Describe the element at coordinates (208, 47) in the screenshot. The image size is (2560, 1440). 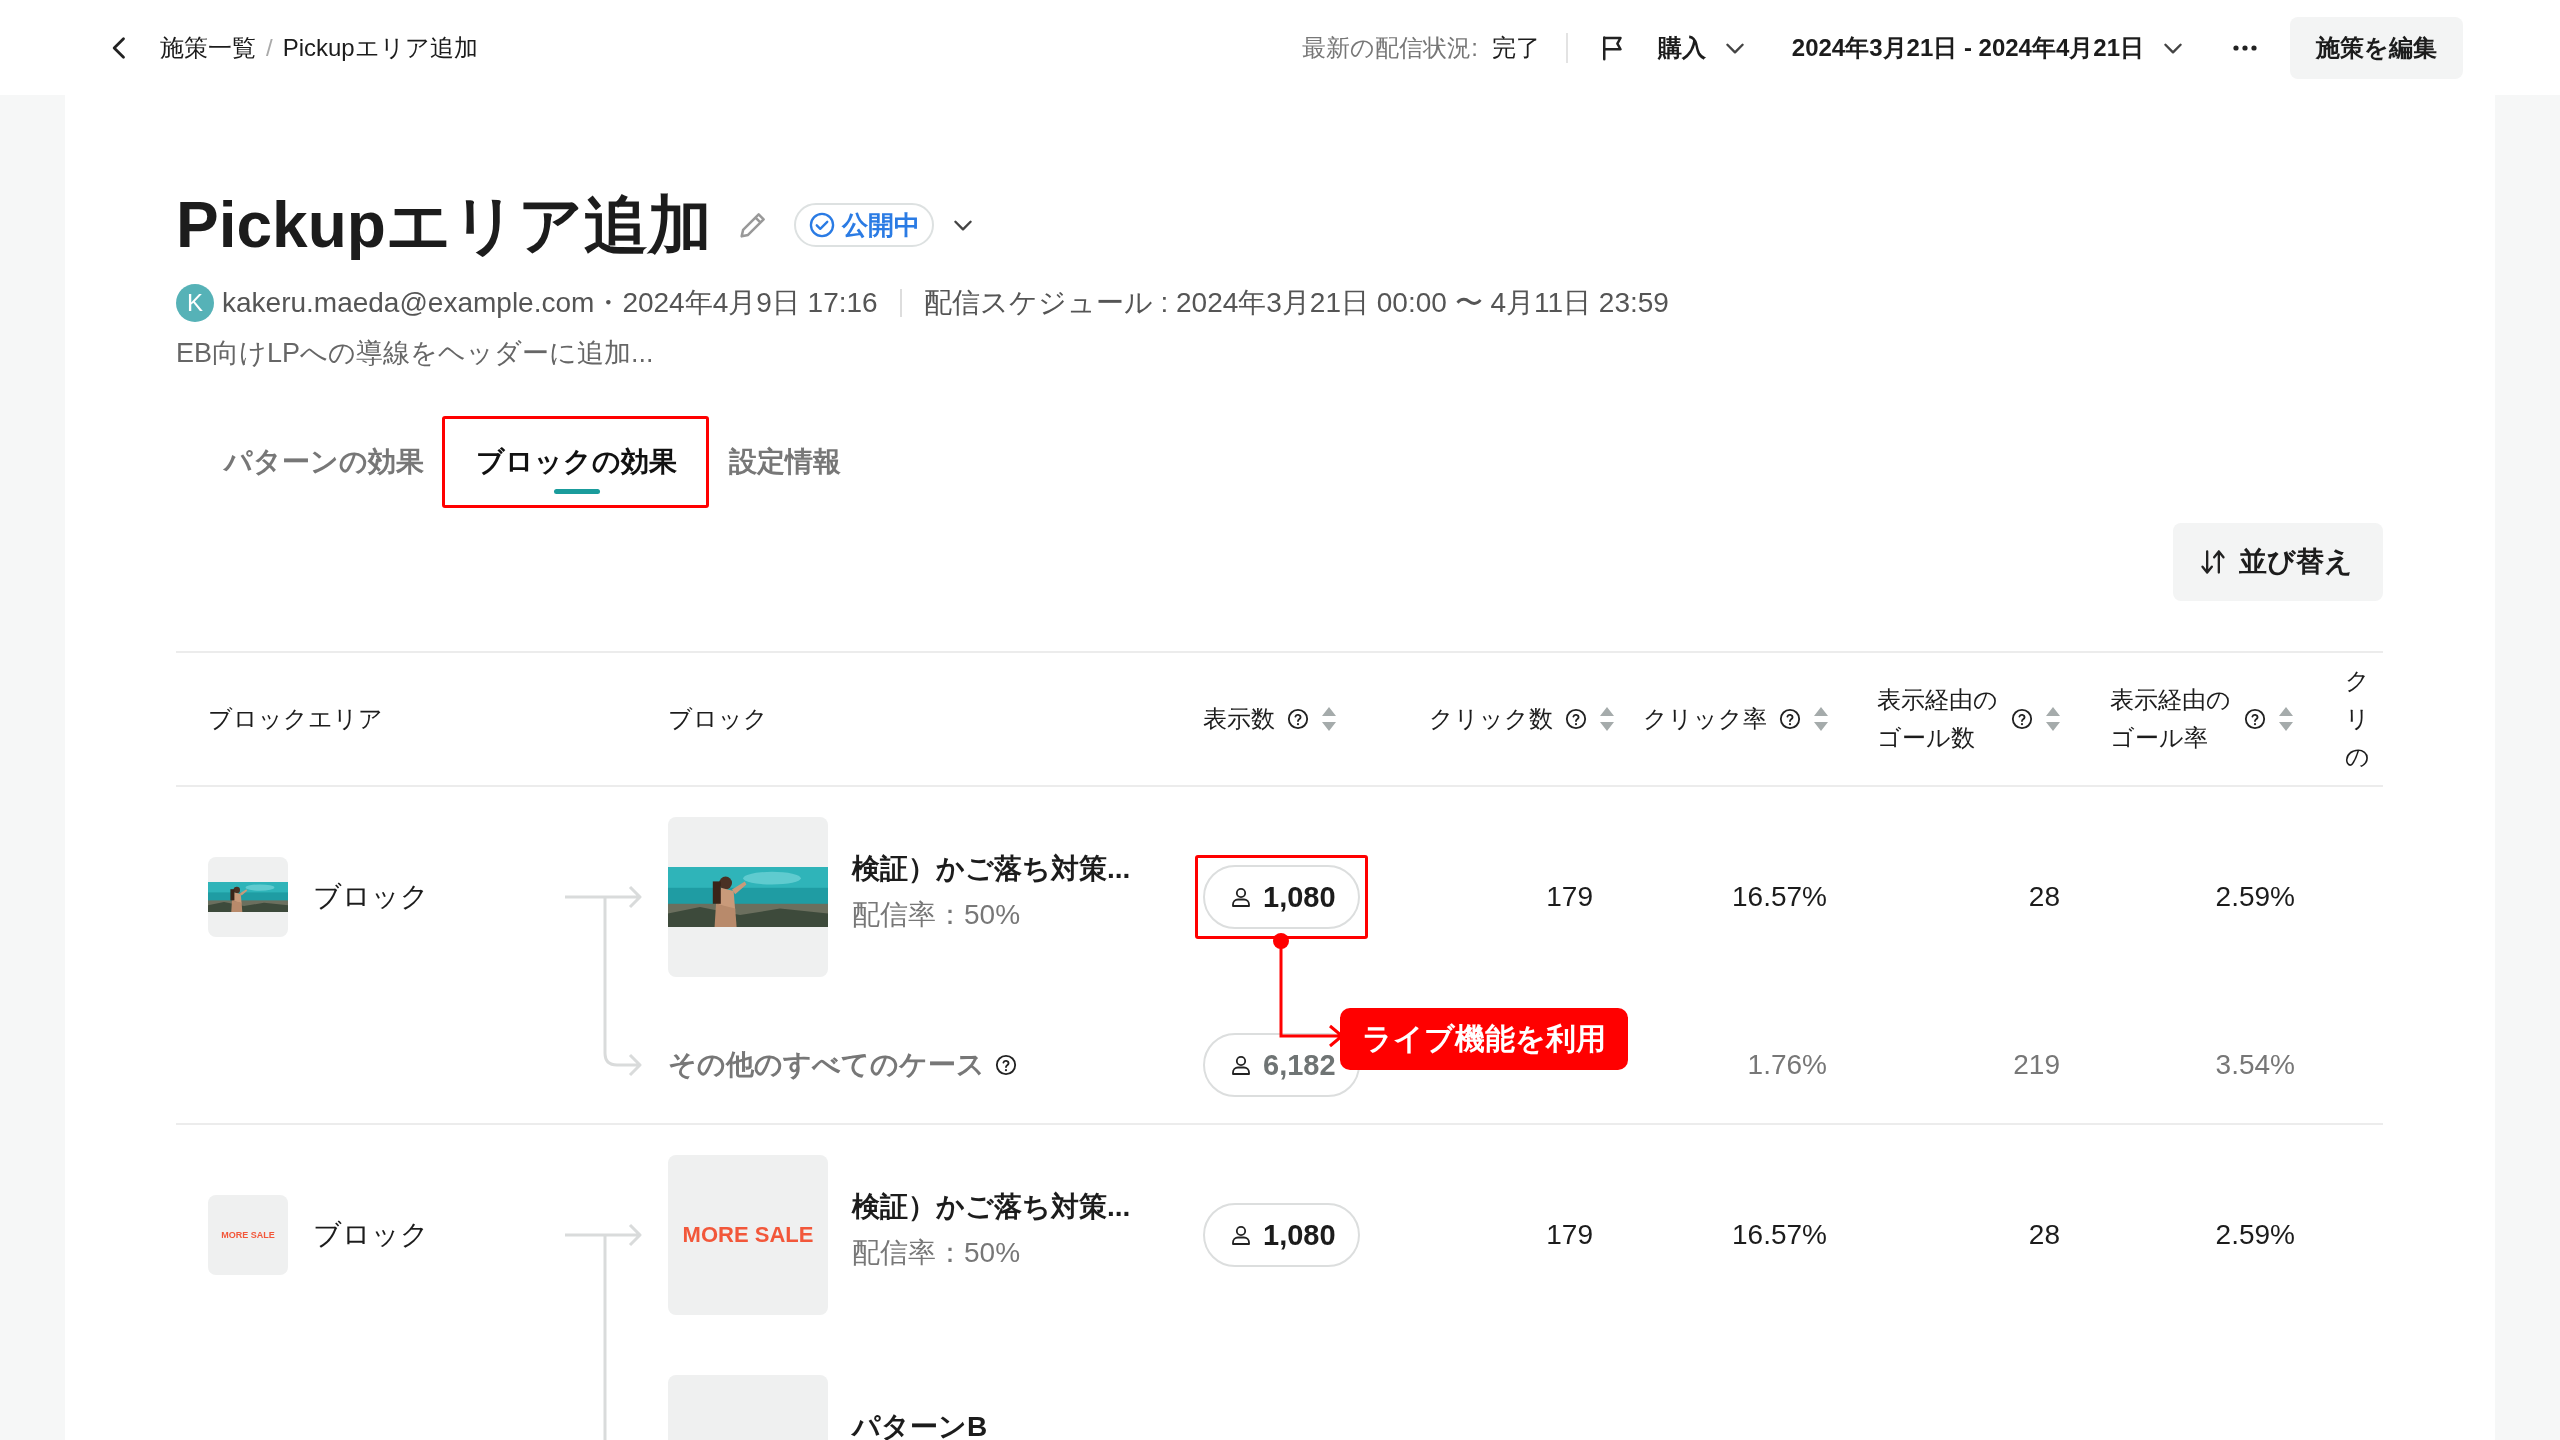
I see `breadcrumb-link: 施策一覧` at that location.